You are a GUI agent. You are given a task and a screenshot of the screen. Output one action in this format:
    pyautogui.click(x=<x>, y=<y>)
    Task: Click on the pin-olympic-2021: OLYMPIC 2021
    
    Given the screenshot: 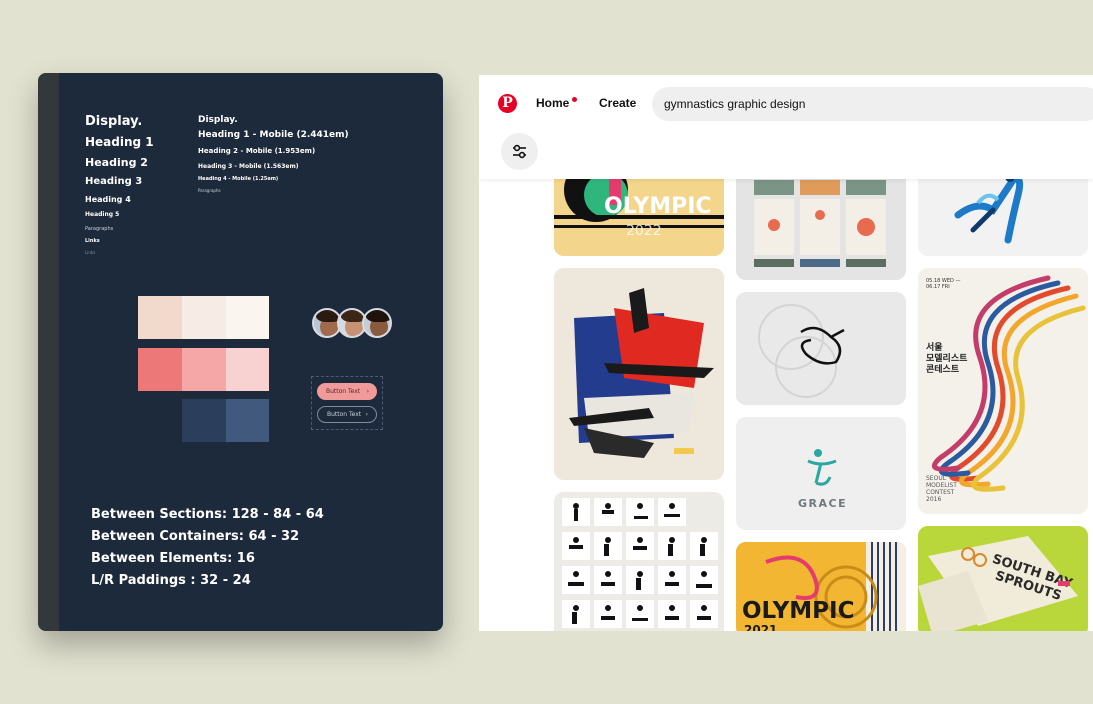 What is the action you would take?
    pyautogui.click(x=821, y=586)
    